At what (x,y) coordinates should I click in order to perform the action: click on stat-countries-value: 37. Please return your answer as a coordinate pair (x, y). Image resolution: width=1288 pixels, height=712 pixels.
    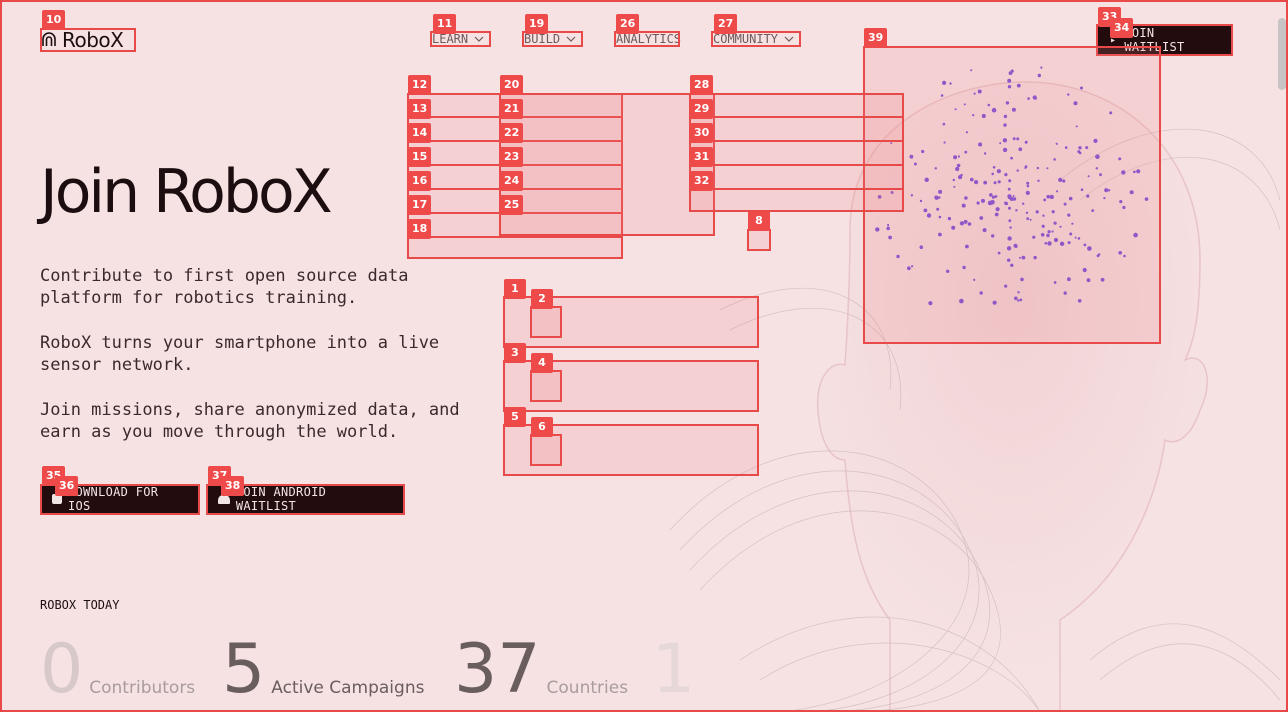
    Looking at the image, I should click on (497, 669).